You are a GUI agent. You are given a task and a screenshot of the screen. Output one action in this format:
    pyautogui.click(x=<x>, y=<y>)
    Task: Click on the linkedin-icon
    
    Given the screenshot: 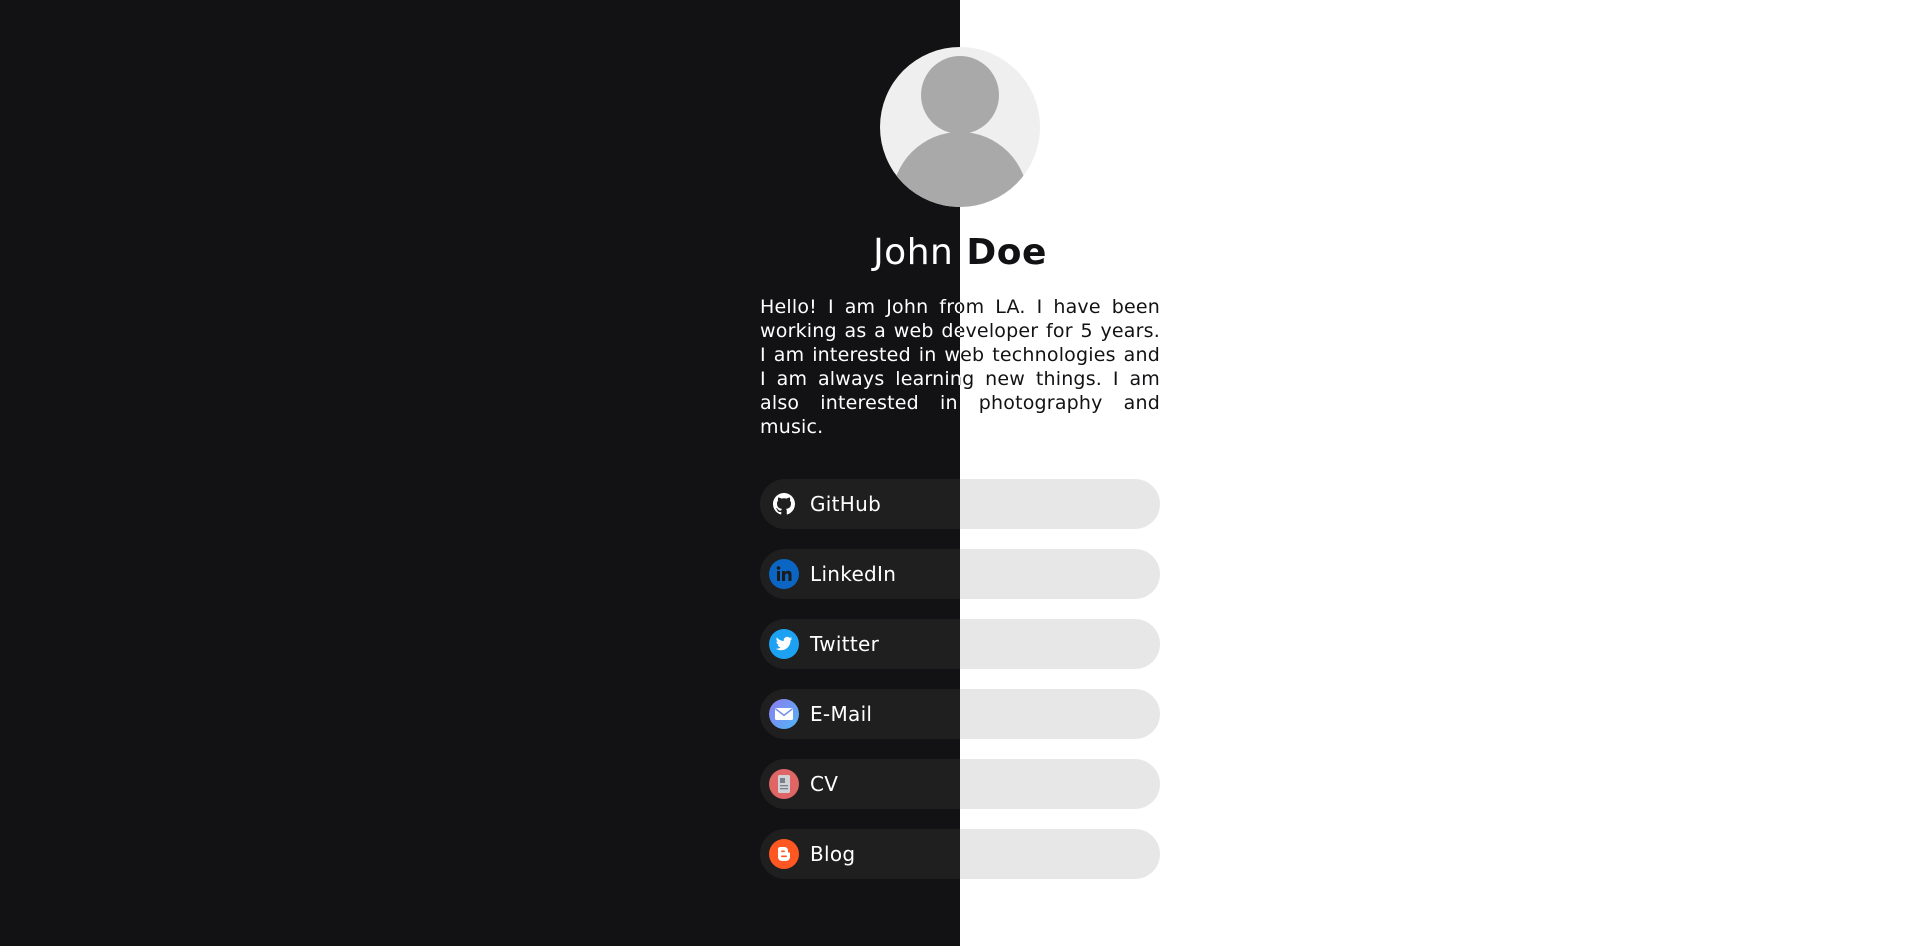 What is the action you would take?
    pyautogui.click(x=784, y=574)
    